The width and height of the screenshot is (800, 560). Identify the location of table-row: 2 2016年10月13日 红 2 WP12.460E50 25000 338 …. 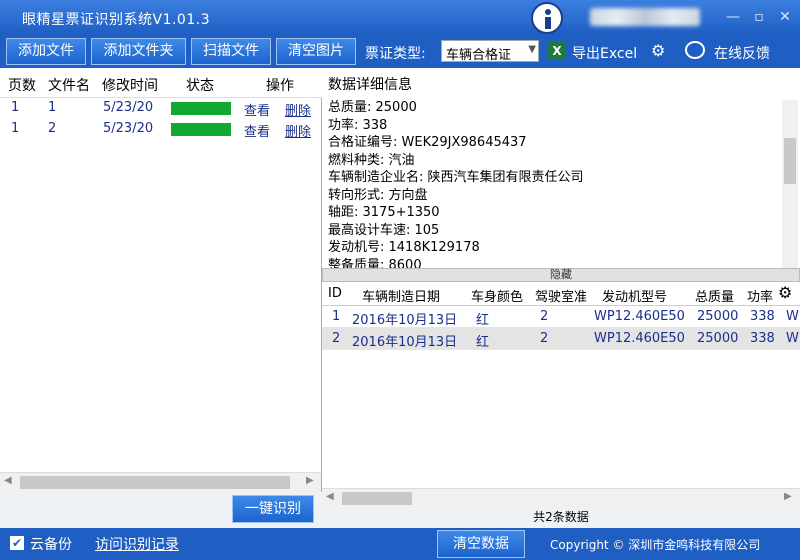
(561, 339).